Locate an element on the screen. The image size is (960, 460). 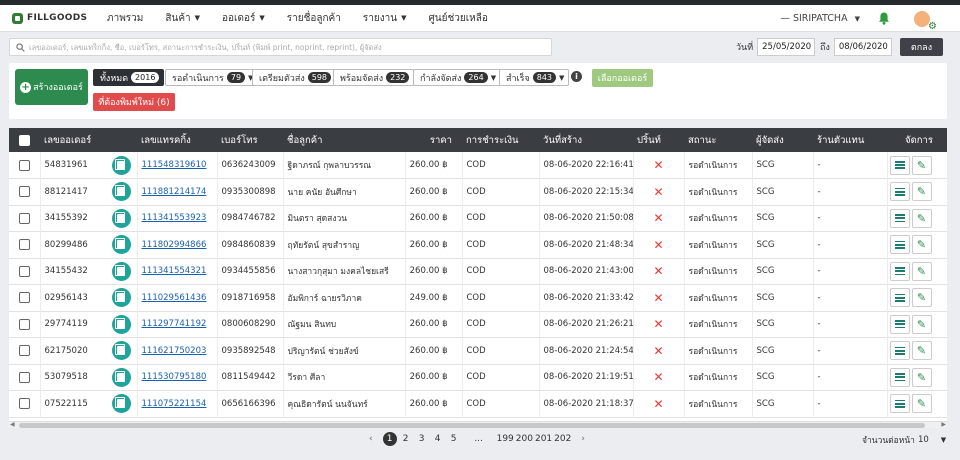
search-submit-button: ตกลง is located at coordinates (921, 47).